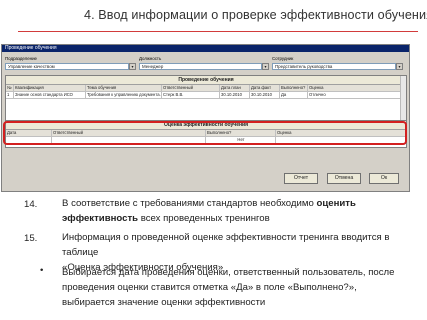  Describe the element at coordinates (204, 218) in the screenshot. I see `item-14-post: всех проведенных тренингов` at that location.